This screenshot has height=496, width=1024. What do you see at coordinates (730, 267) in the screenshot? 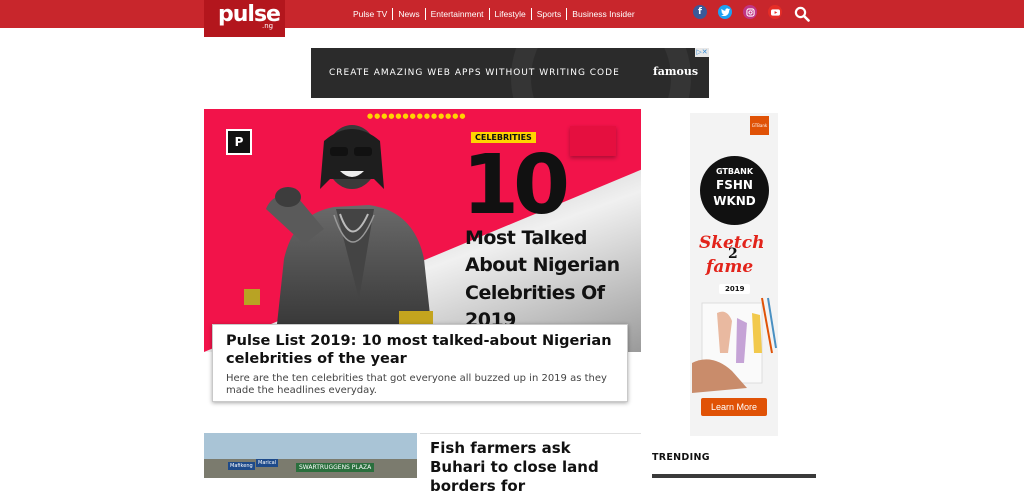
I see `fame-text: fame` at bounding box center [730, 267].